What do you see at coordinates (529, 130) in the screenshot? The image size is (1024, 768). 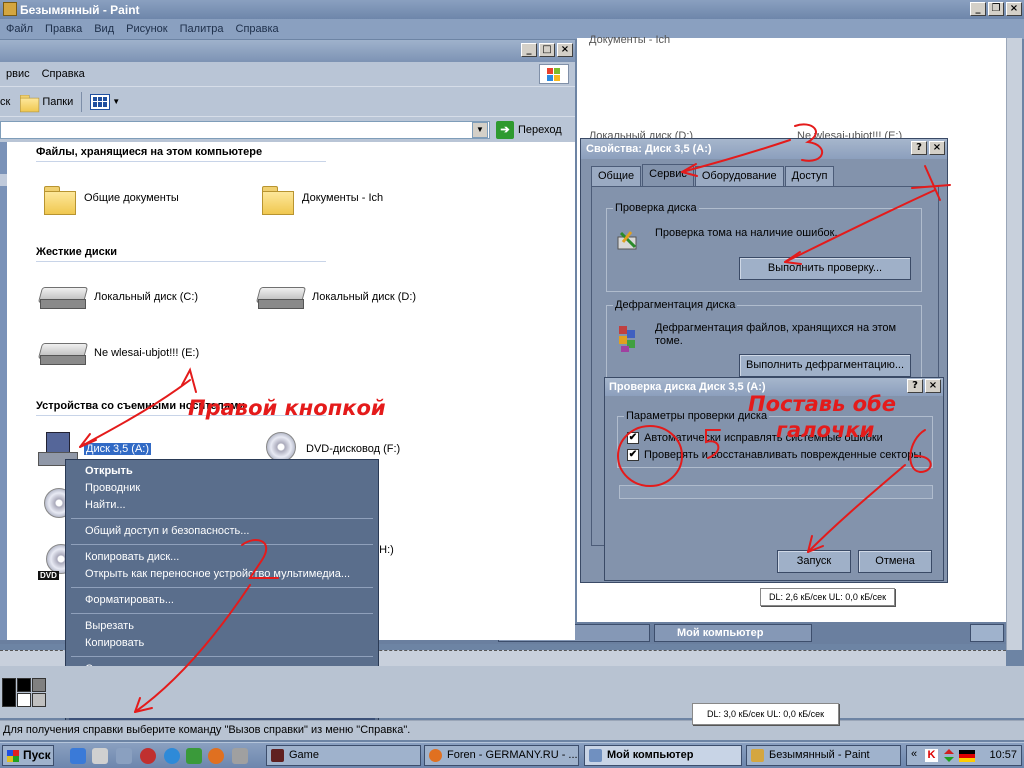 I see `go-button: ➔ Переход` at bounding box center [529, 130].